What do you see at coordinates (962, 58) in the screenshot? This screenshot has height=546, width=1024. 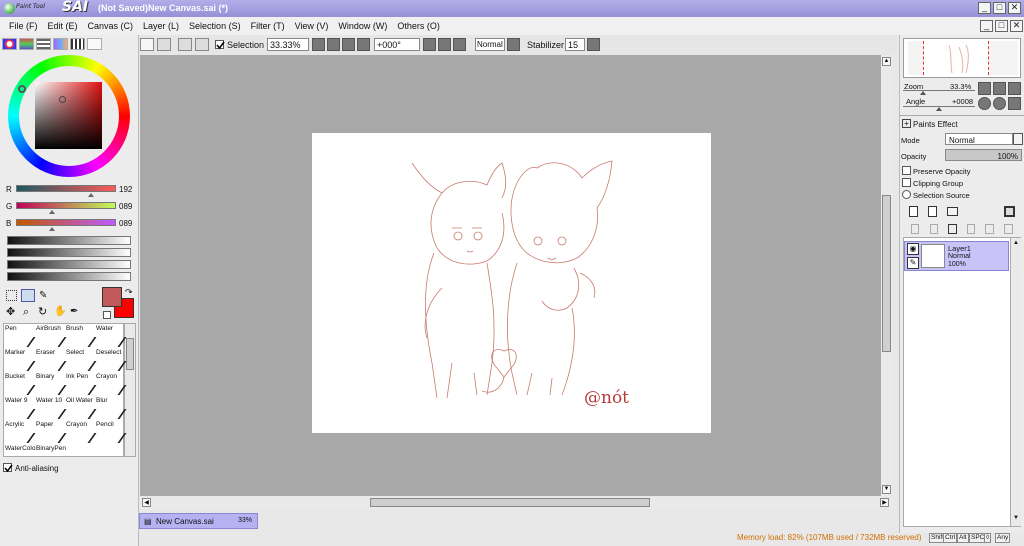 I see `navigator-preview` at bounding box center [962, 58].